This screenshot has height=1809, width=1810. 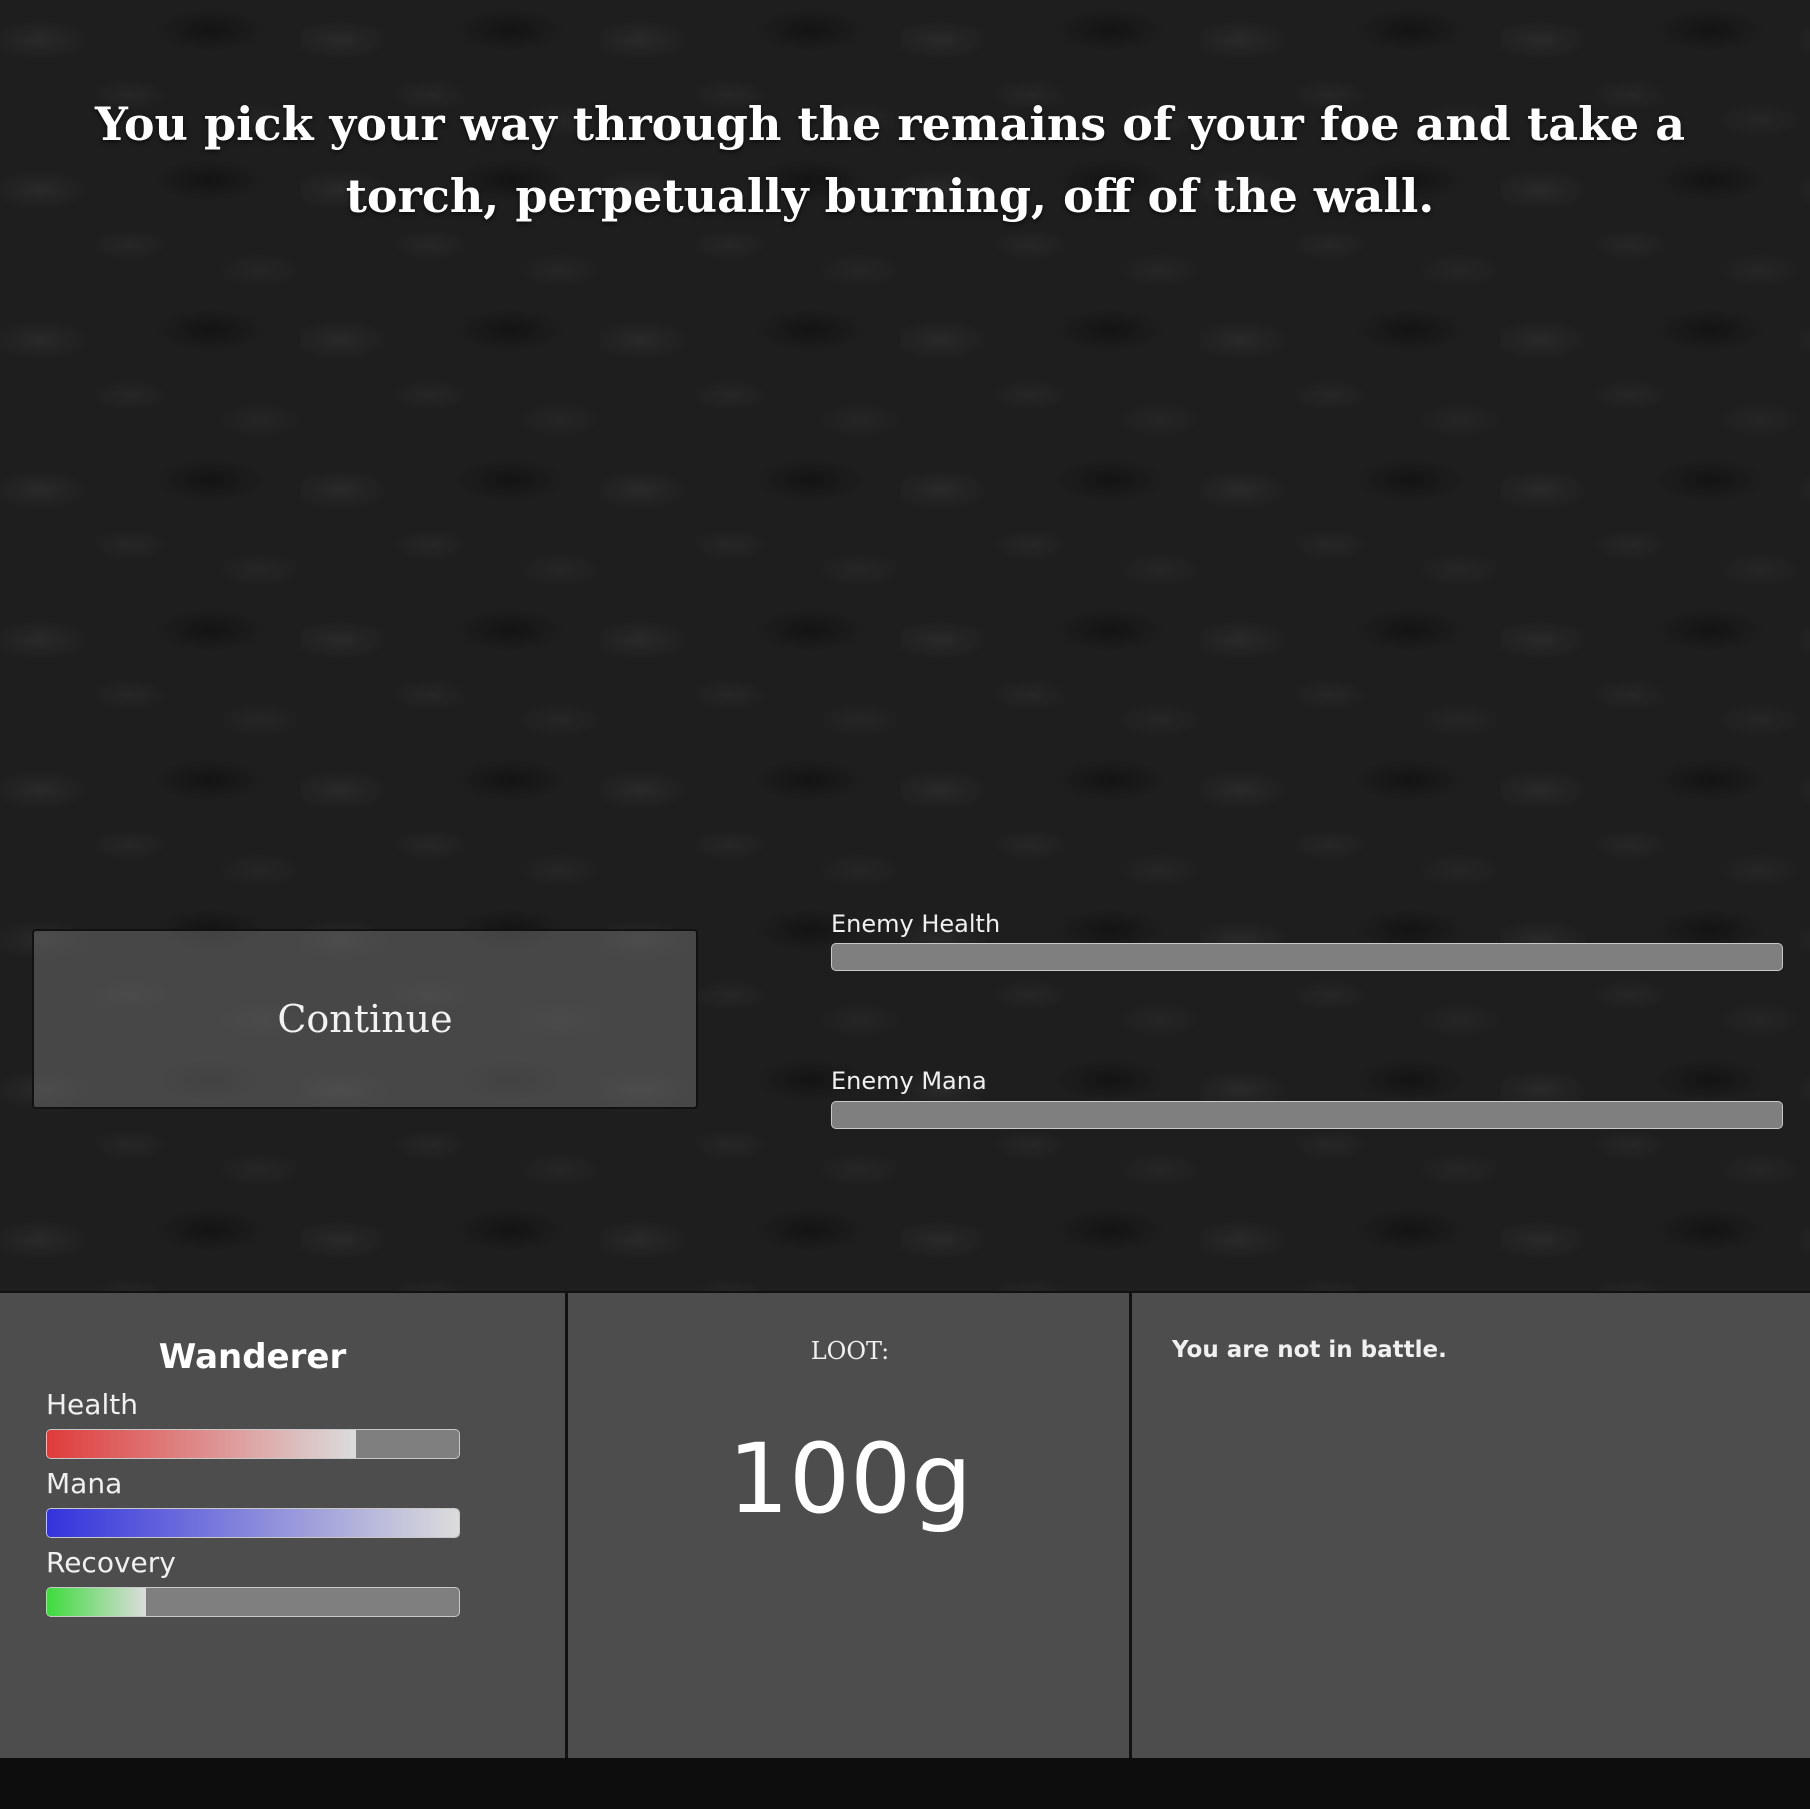 I want to click on loot-value: 100g, so click(x=850, y=1479).